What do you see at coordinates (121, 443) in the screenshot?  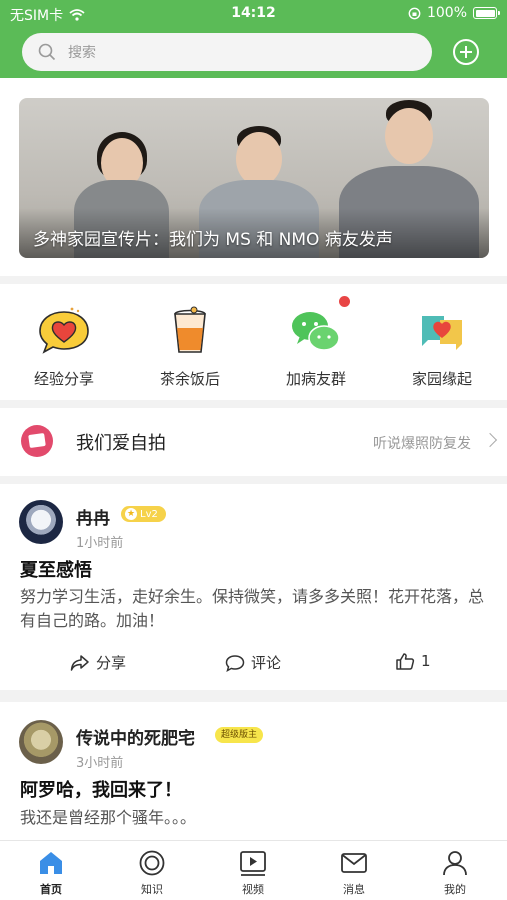 I see `selfie-title: 我们爱自拍` at bounding box center [121, 443].